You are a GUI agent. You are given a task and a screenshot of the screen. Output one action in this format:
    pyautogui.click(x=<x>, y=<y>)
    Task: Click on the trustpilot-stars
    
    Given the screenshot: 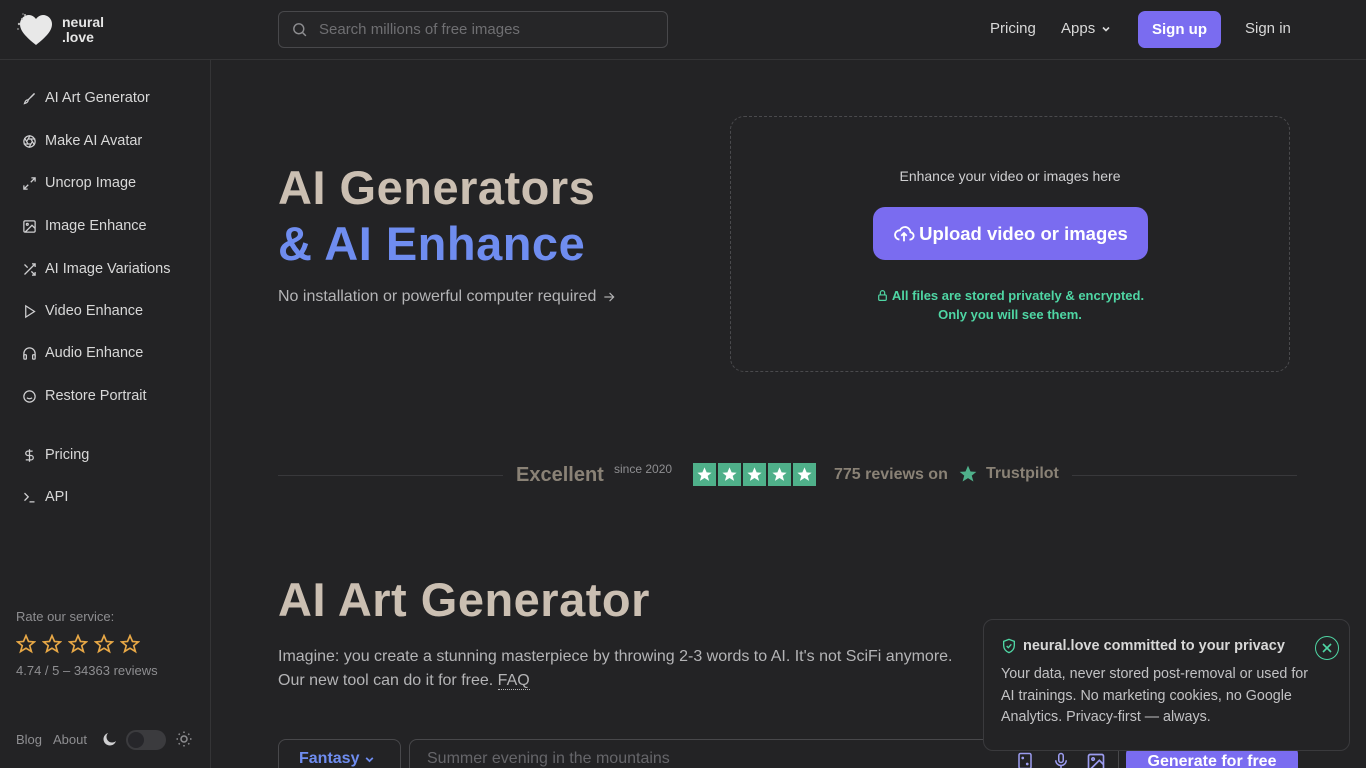 What is the action you would take?
    pyautogui.click(x=754, y=474)
    